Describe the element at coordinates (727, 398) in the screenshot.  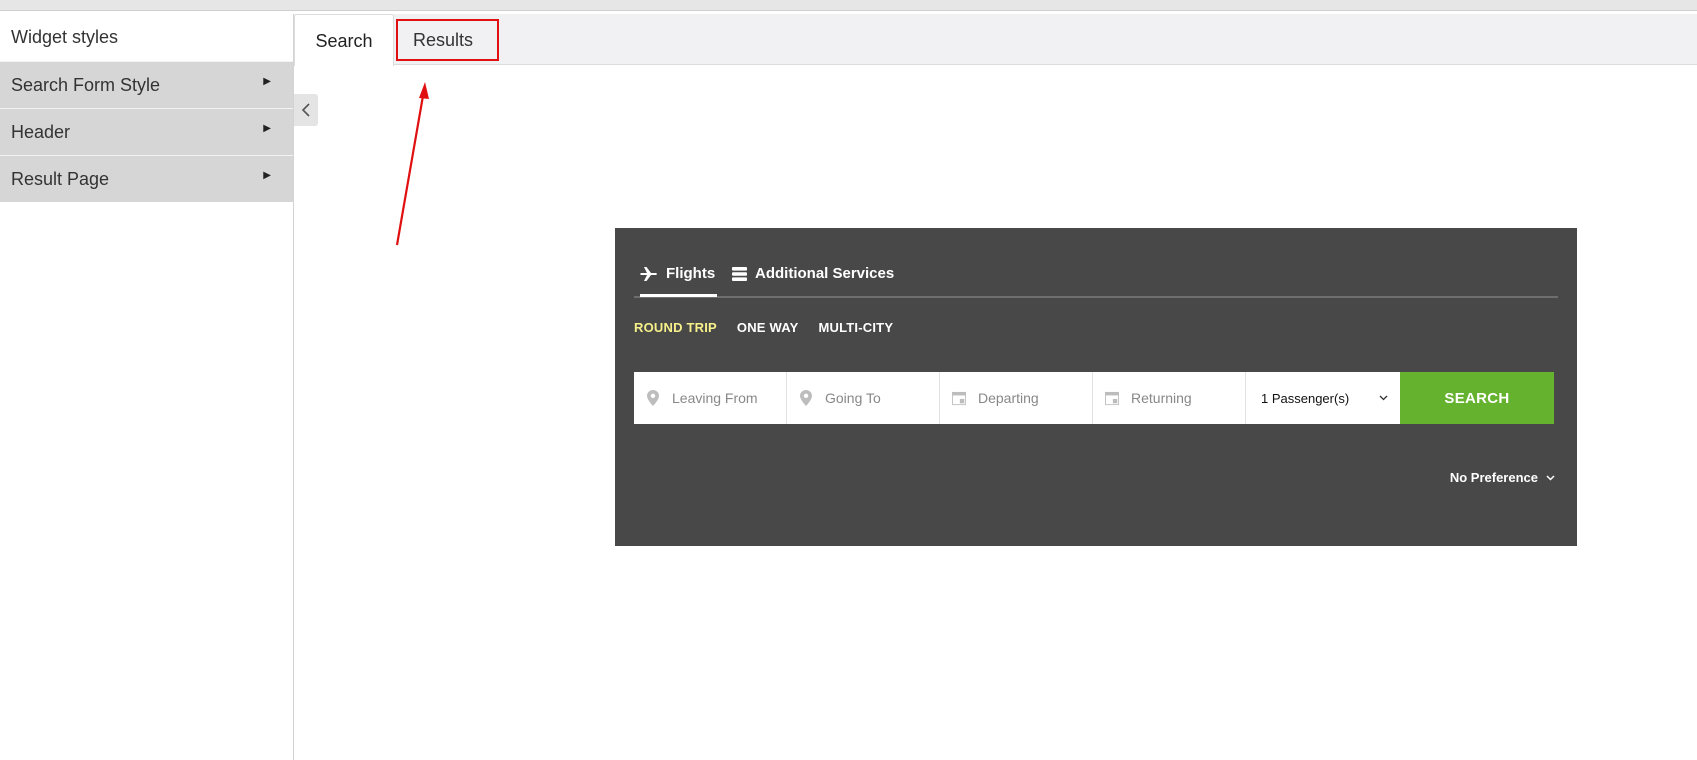
I see `leaving-from-input` at that location.